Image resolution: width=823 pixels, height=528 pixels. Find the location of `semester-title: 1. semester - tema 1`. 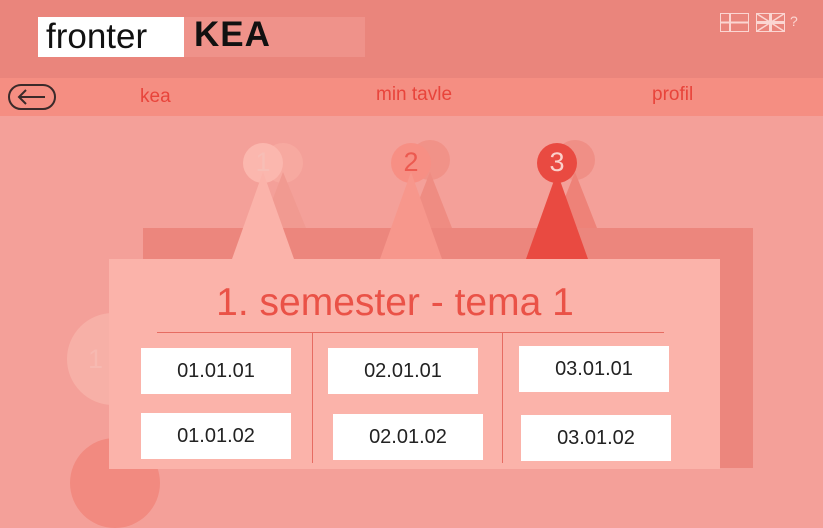

semester-title: 1. semester - tema 1 is located at coordinates (395, 302).